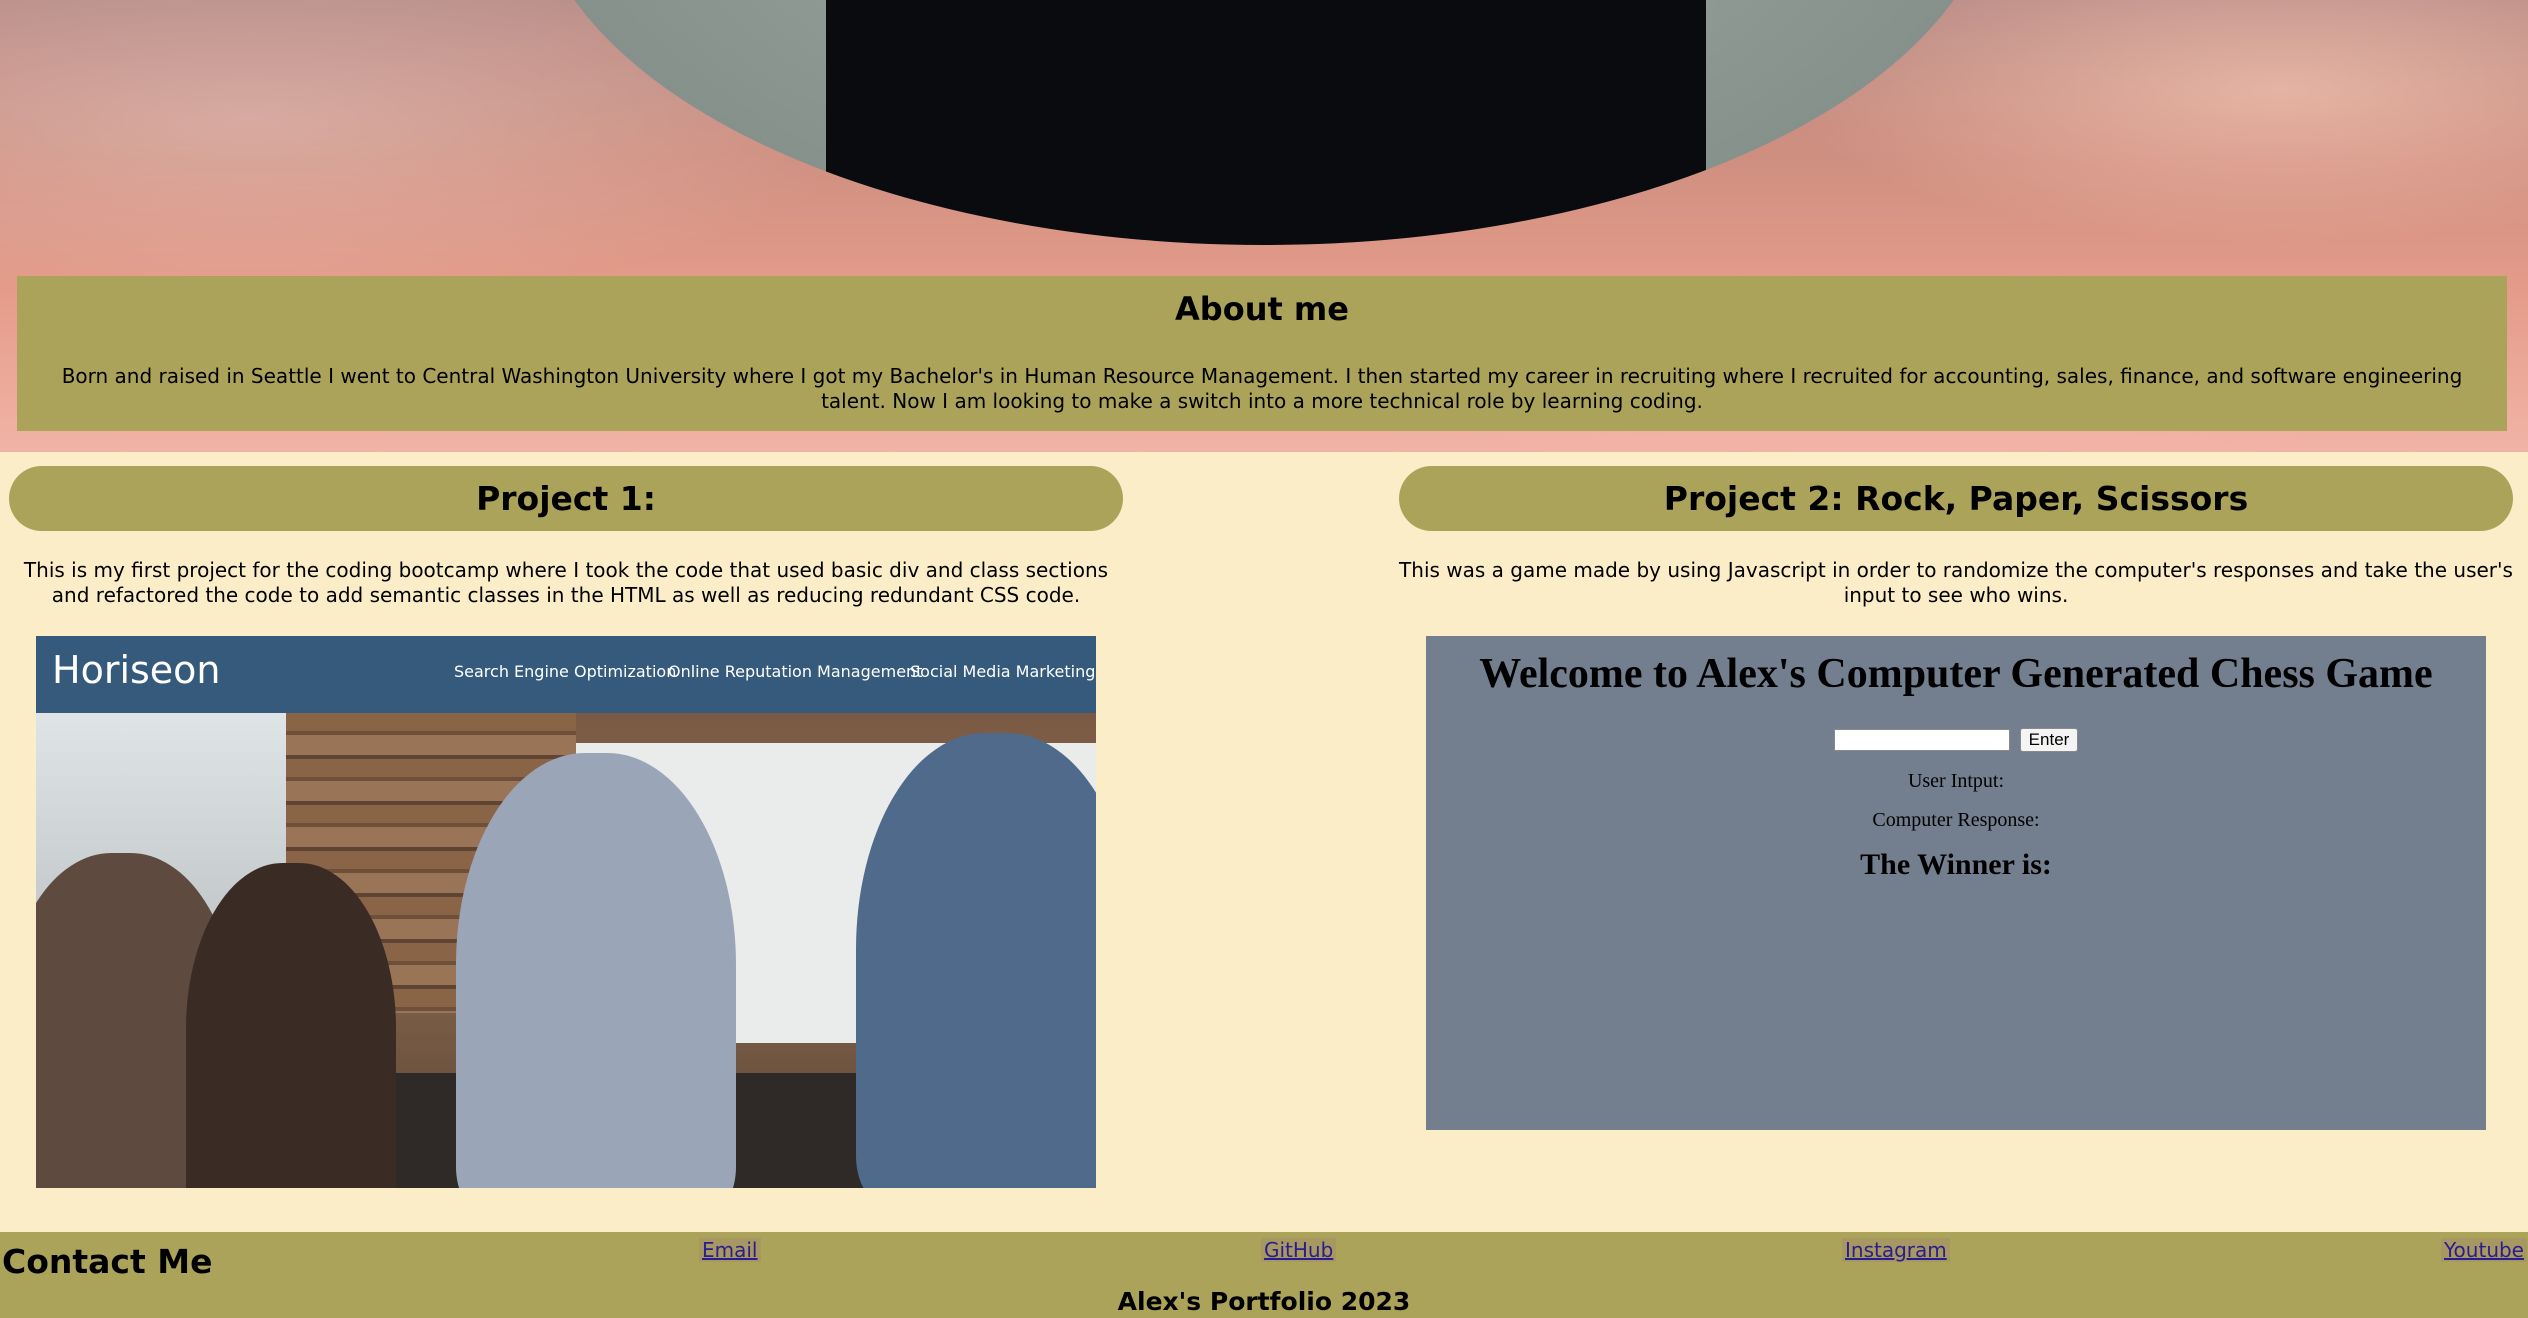 The image size is (2528, 1318). Describe the element at coordinates (1956, 781) in the screenshot. I see `user-input-label: User Intput:` at that location.